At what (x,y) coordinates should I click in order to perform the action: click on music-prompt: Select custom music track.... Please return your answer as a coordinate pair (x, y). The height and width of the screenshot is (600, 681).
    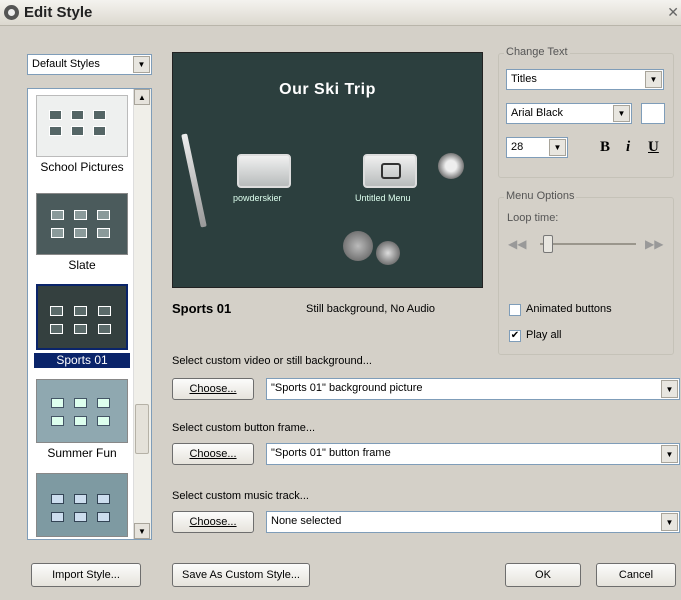
    Looking at the image, I should click on (240, 496).